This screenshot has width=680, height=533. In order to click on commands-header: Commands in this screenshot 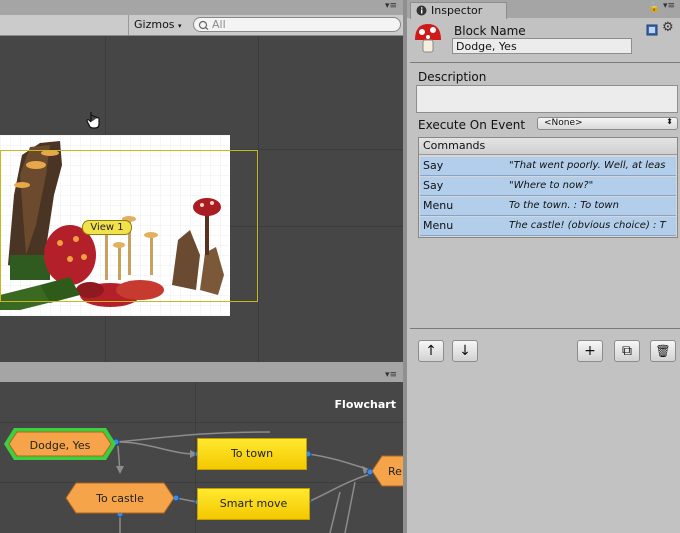, I will do `click(548, 146)`.